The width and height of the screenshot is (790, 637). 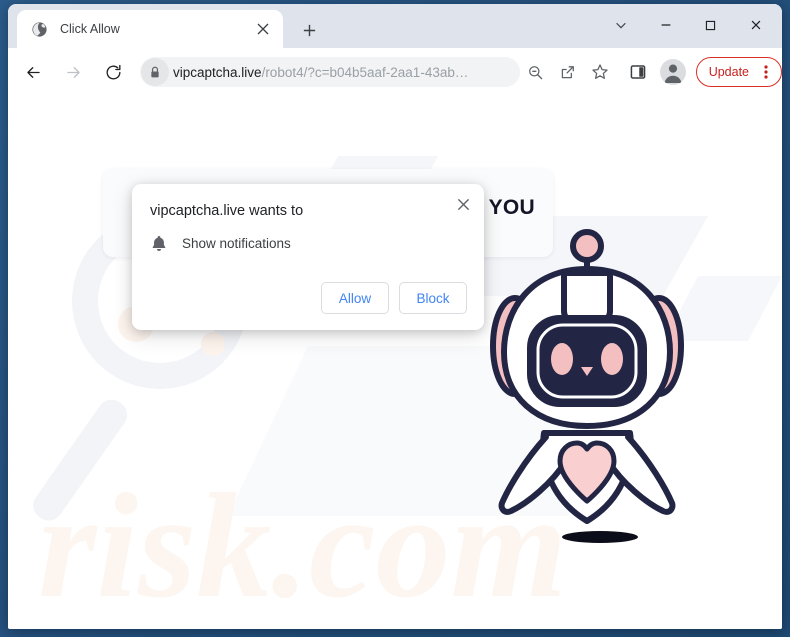 I want to click on side-panel-icon, so click(x=638, y=72).